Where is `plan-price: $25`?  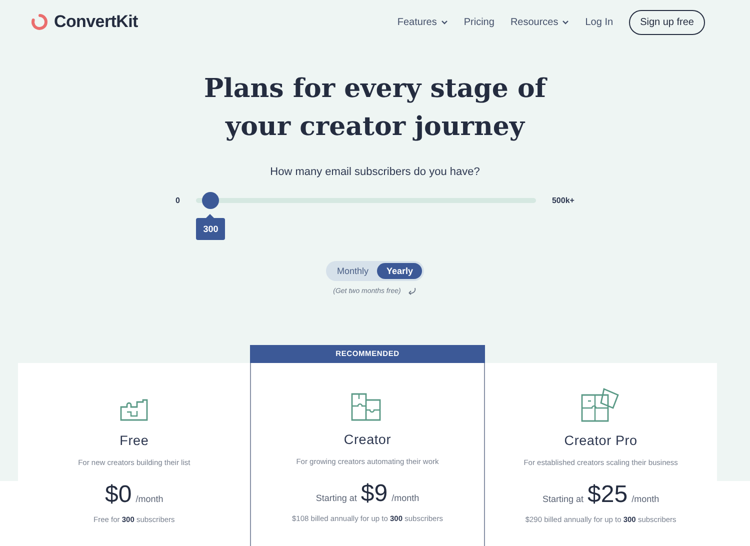 plan-price: $25 is located at coordinates (608, 495).